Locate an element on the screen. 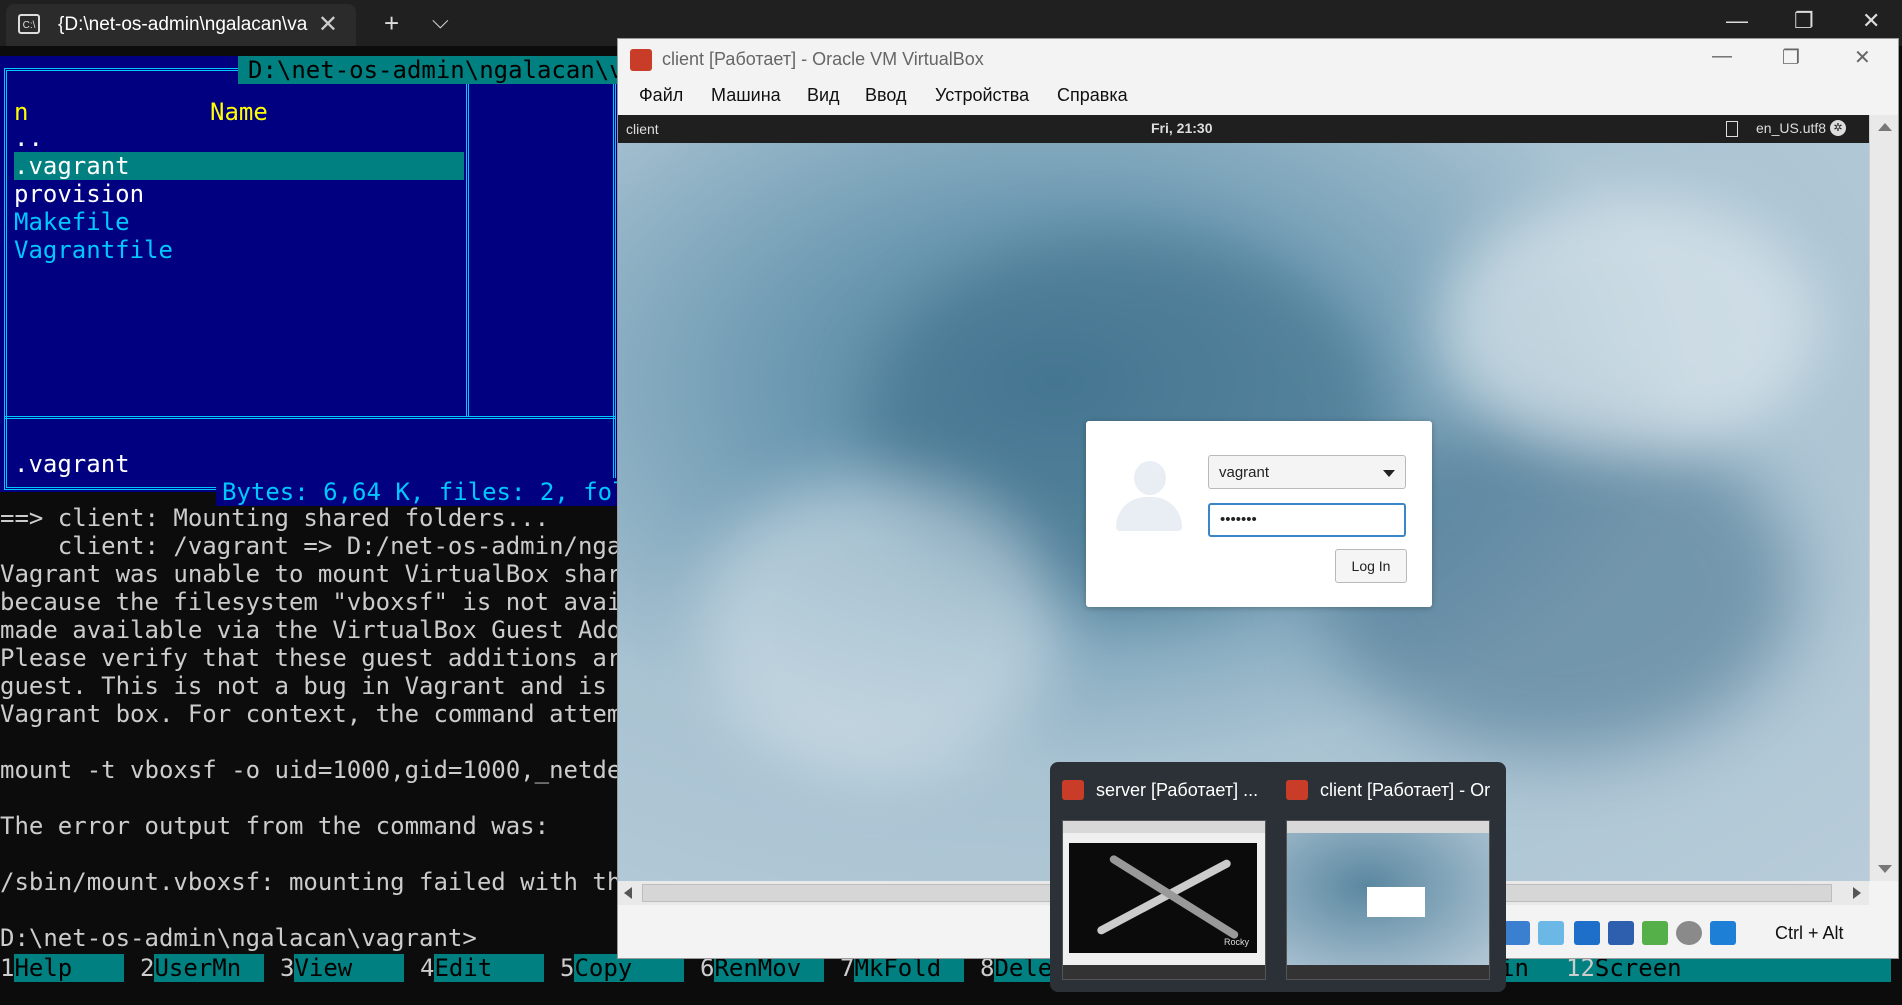 The height and width of the screenshot is (1005, 1902). shared-folders-icon is located at coordinates (1551, 933).